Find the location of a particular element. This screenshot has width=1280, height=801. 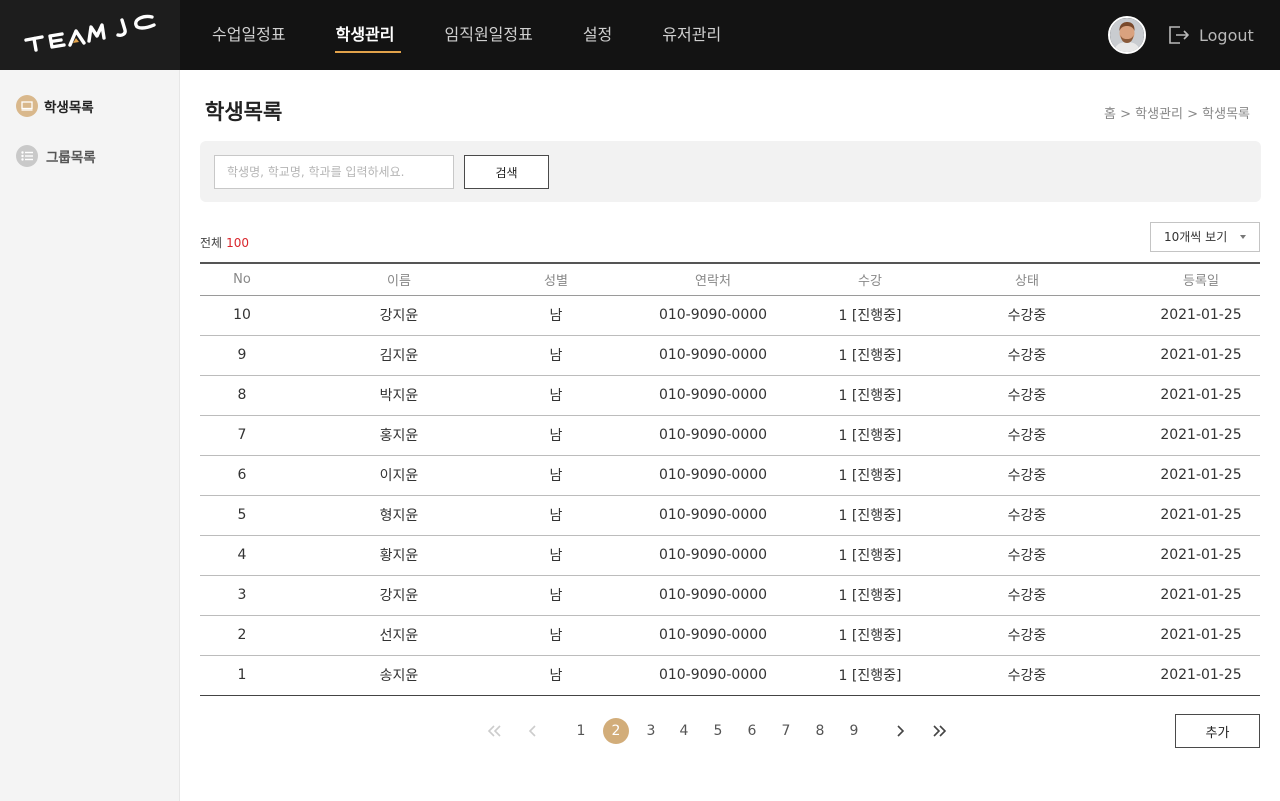

add-button: 추가 is located at coordinates (1217, 731).